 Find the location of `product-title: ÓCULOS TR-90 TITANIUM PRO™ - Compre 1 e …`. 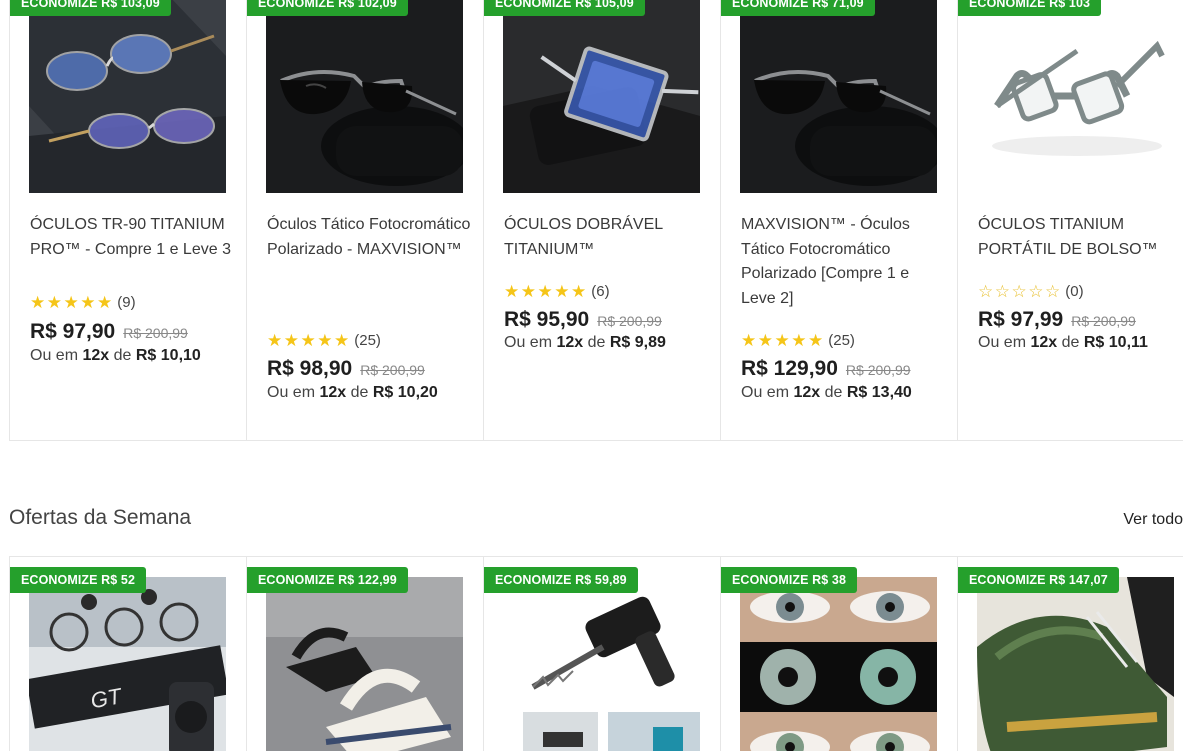

product-title: ÓCULOS TR-90 TITANIUM PRO™ - Compre 1 e … is located at coordinates (132, 237).